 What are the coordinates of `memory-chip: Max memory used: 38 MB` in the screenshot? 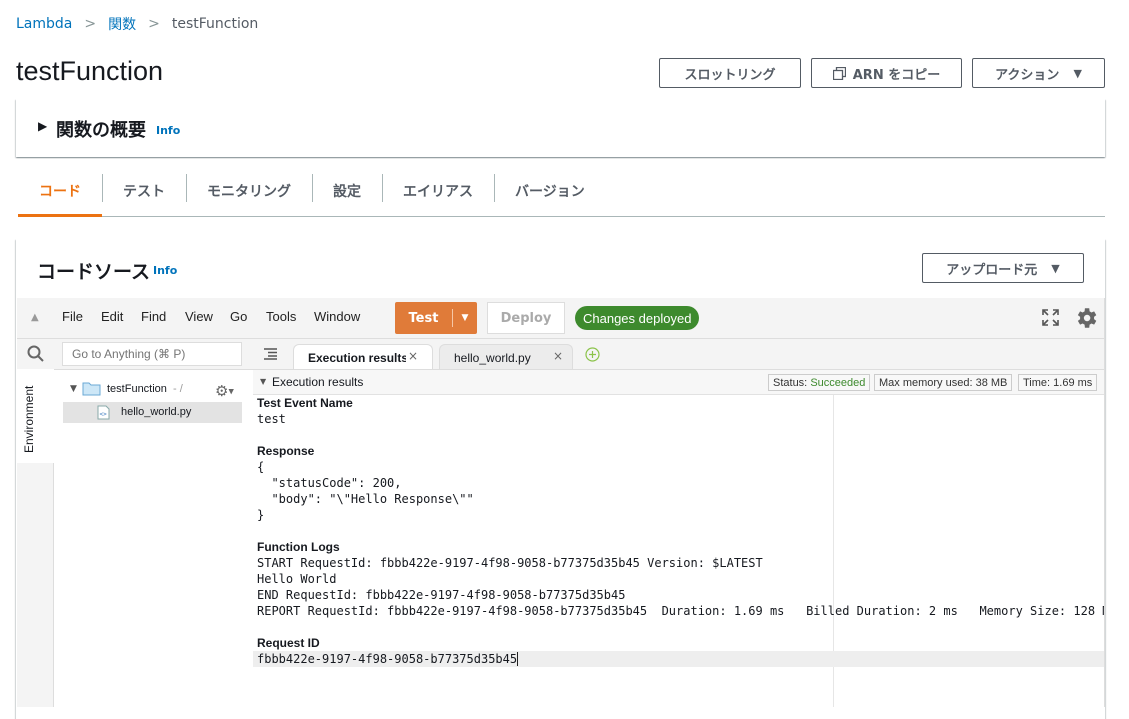 It's located at (943, 382).